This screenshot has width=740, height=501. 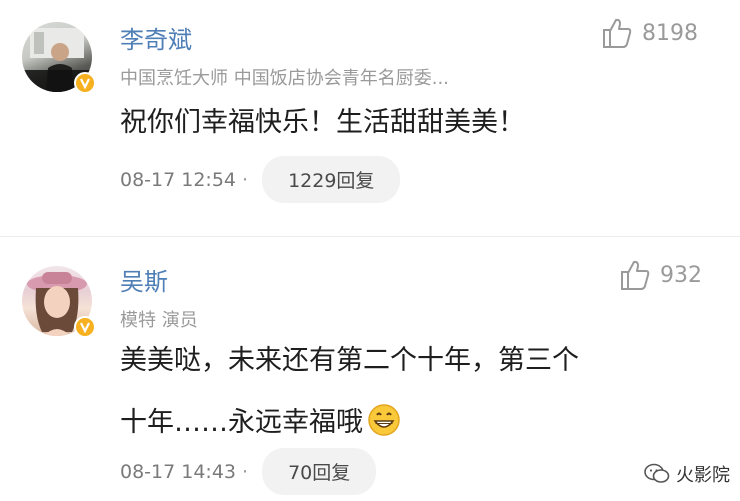 I want to click on divider, so click(x=370, y=236).